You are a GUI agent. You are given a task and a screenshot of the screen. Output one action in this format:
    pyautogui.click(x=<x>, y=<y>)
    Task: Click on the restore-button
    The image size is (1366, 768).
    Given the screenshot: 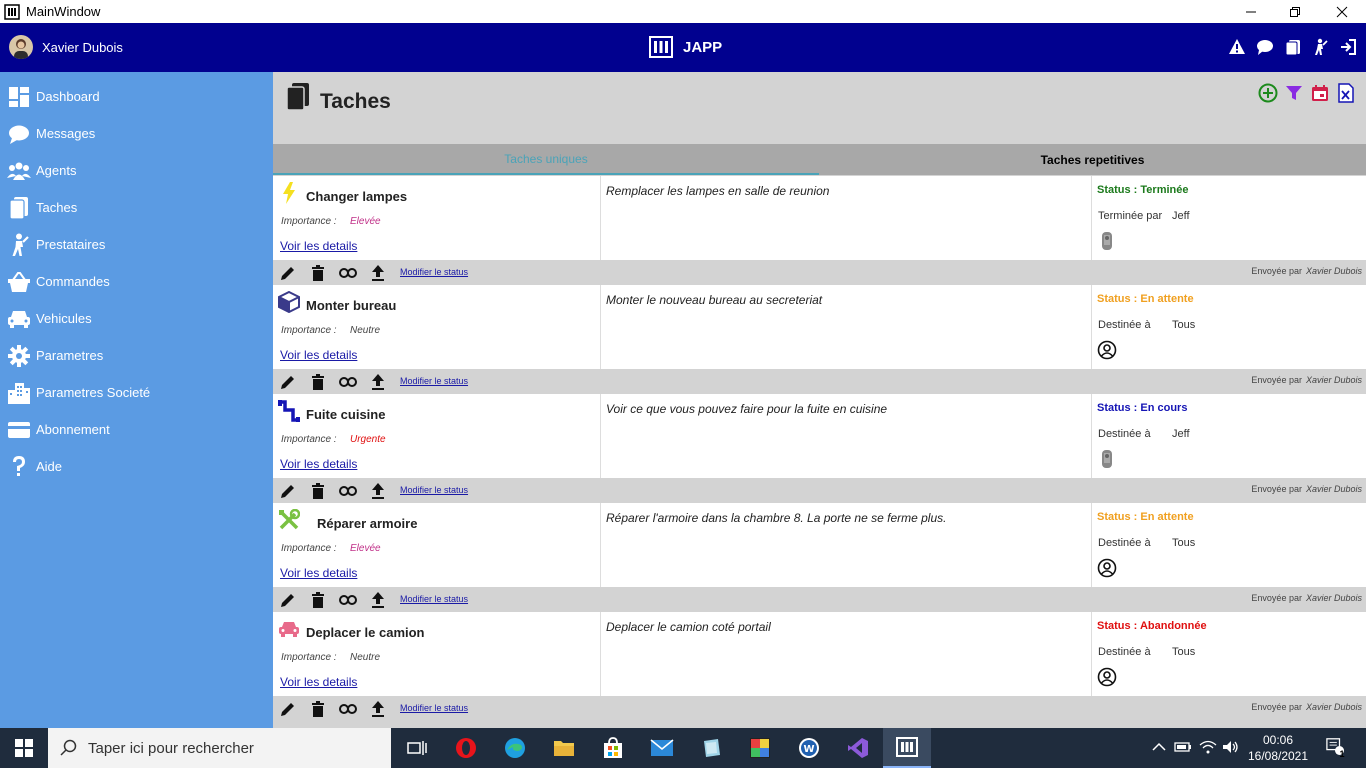 What is the action you would take?
    pyautogui.click(x=1295, y=11)
    